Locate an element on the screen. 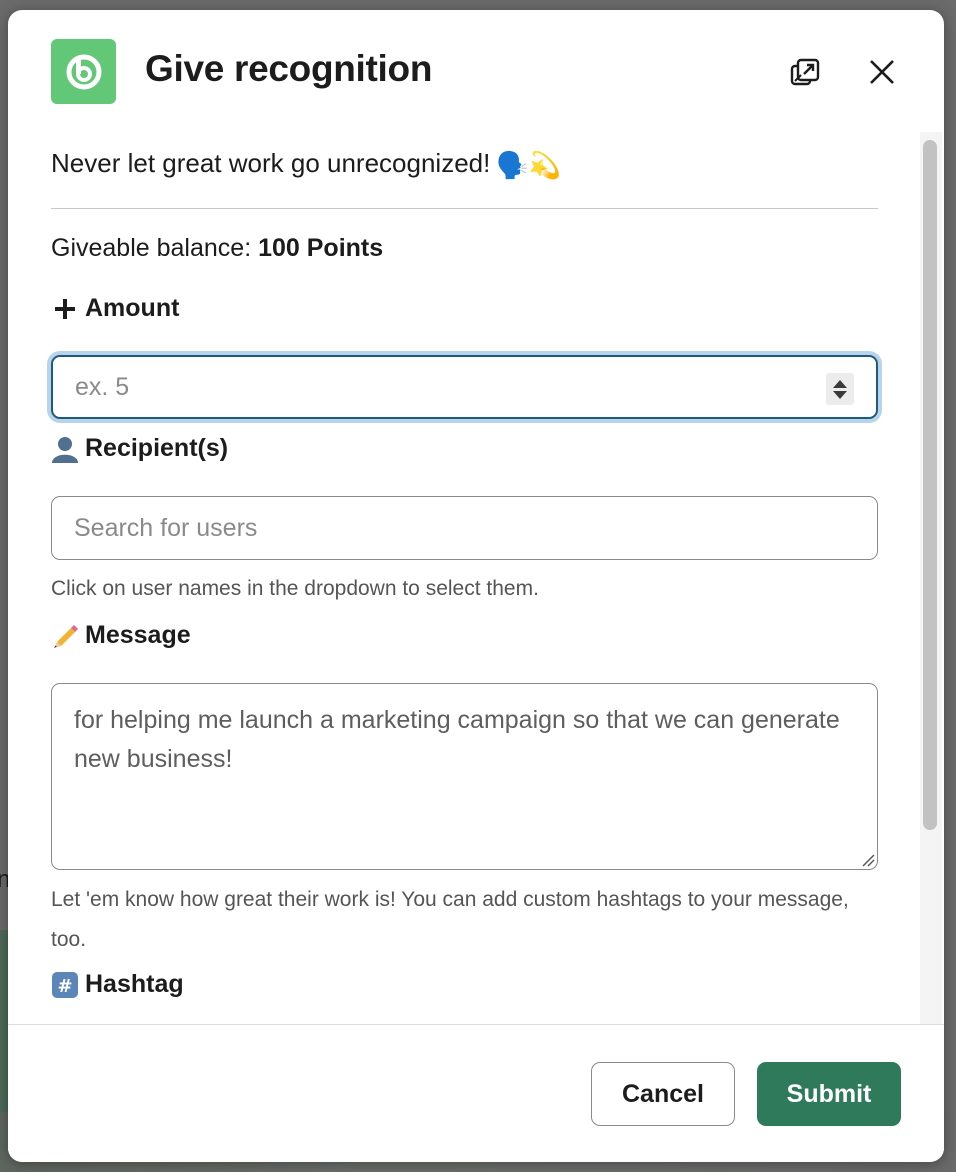  bonusly-logo-icon is located at coordinates (83, 71).